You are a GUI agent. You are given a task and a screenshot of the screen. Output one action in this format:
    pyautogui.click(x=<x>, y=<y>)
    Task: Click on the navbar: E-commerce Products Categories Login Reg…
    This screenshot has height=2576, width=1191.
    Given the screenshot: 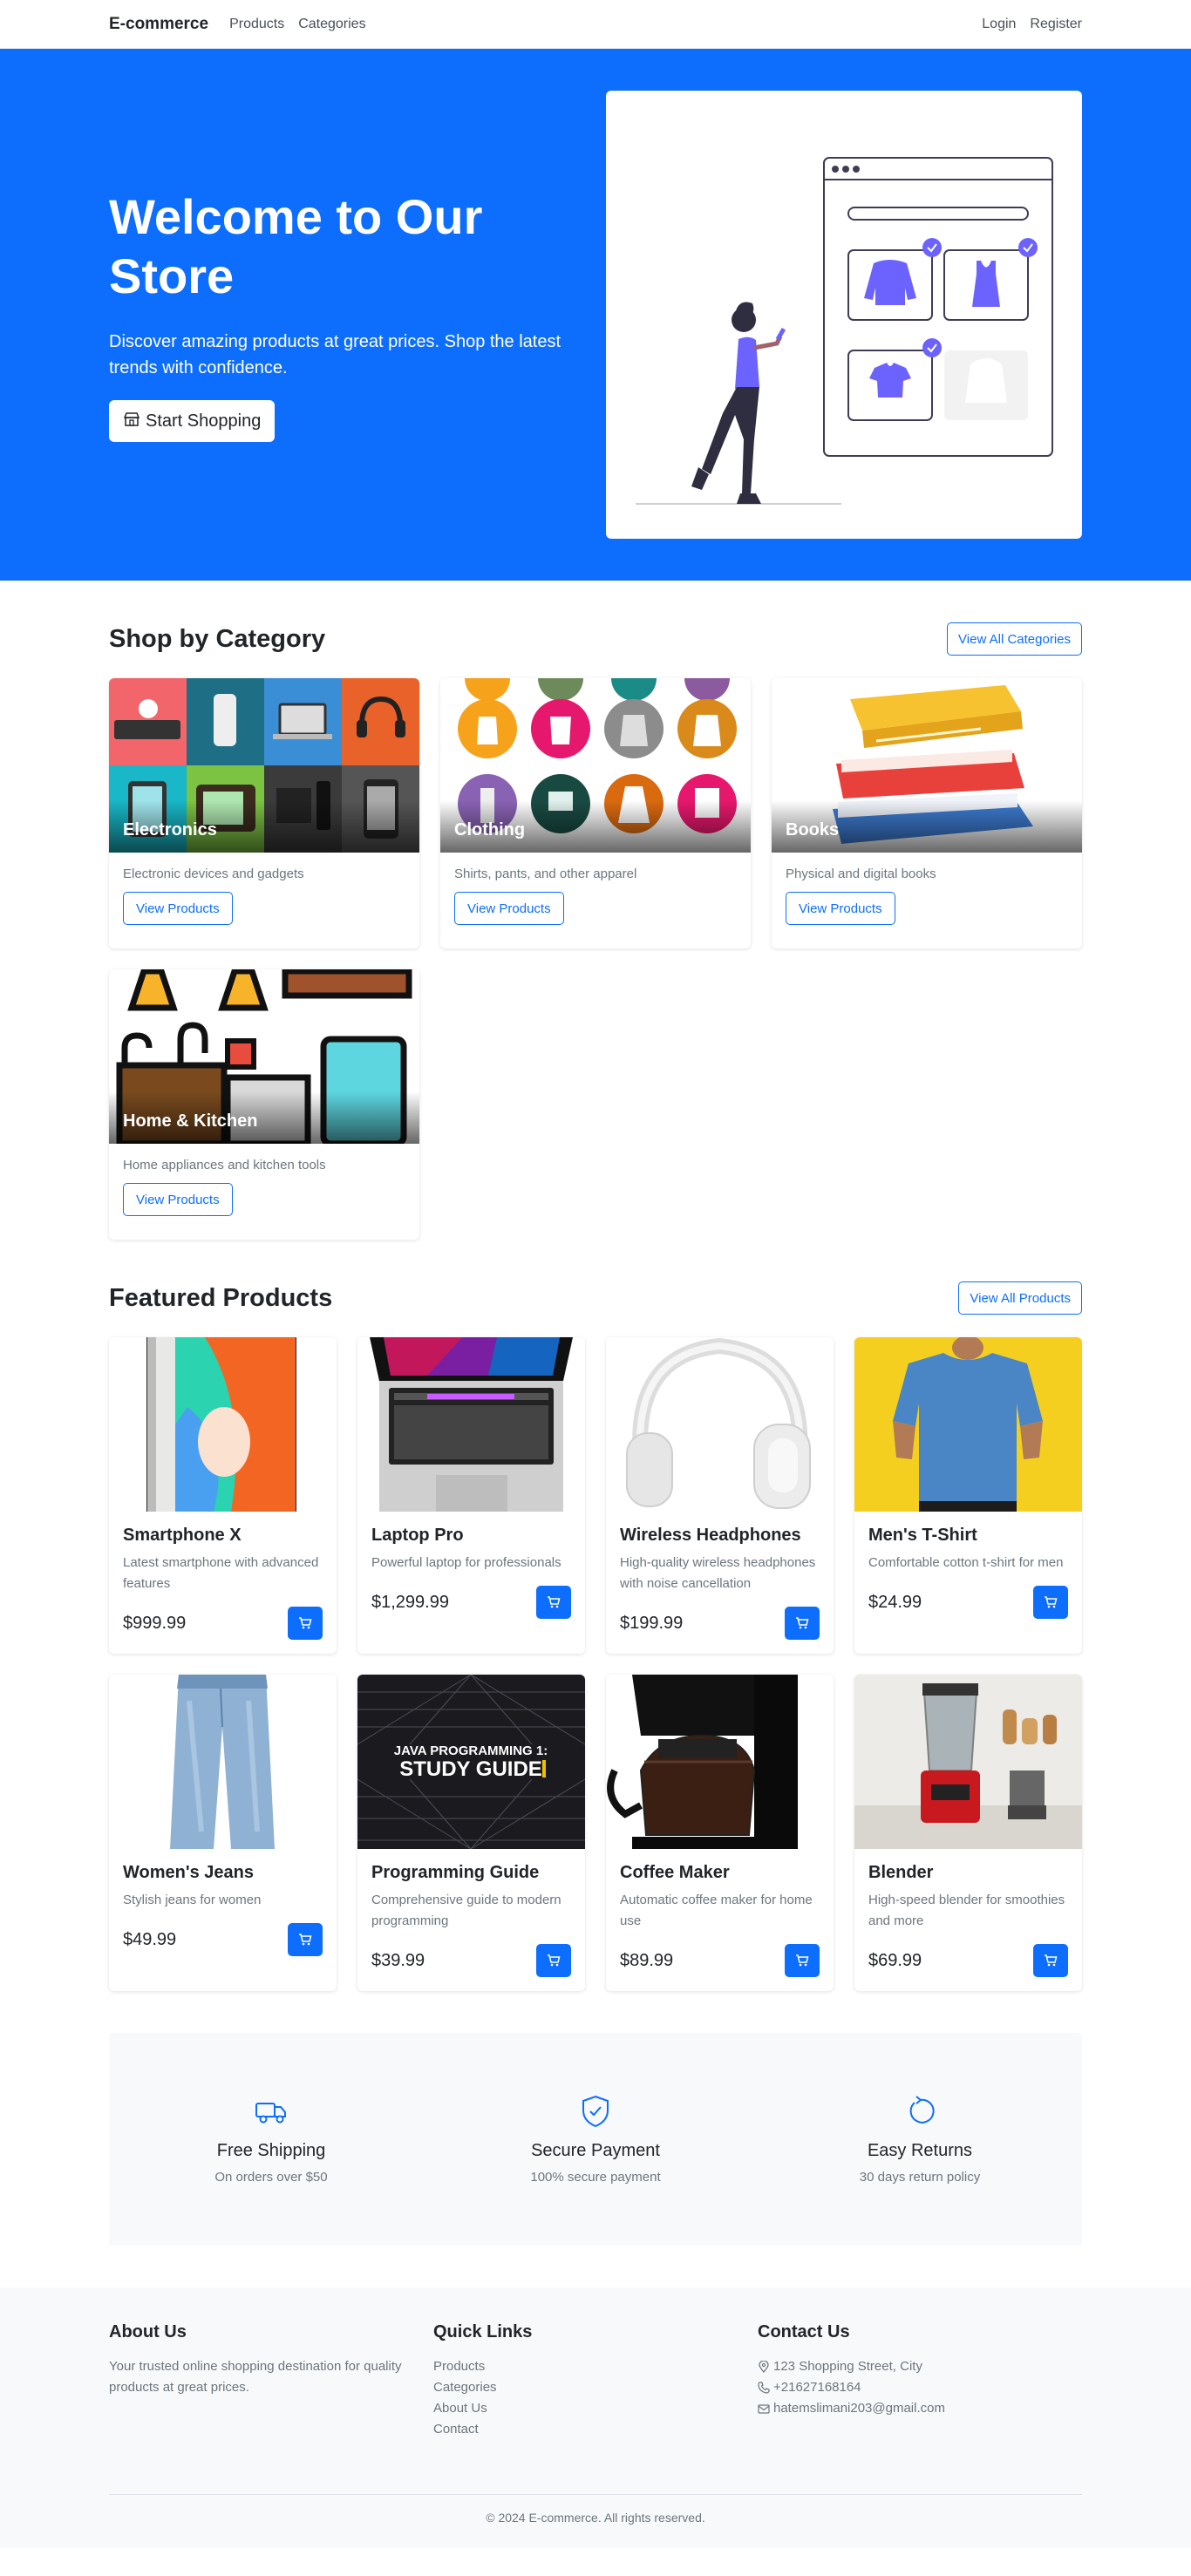 What is the action you would take?
    pyautogui.click(x=595, y=24)
    